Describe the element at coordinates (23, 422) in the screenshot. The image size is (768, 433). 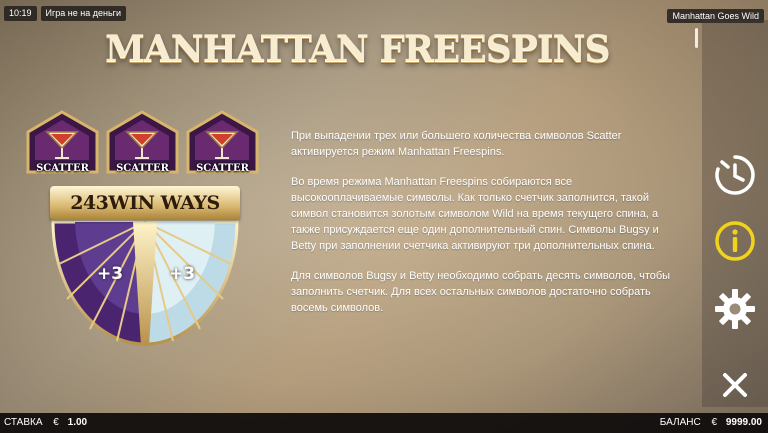
I see `bet-label: СТАВКА` at that location.